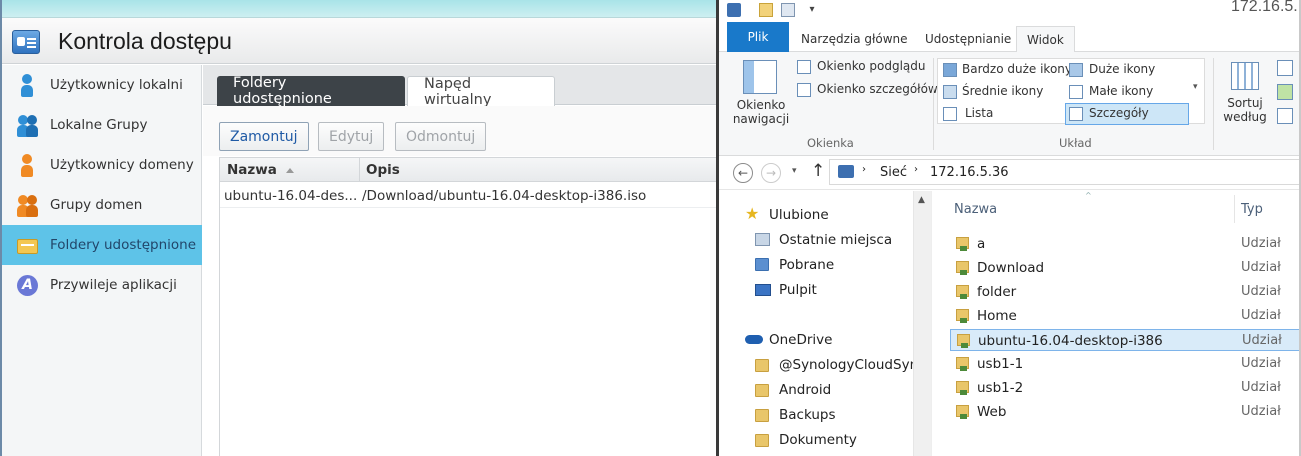 The height and width of the screenshot is (456, 1301). I want to click on ribbon-separator, so click(933, 104).